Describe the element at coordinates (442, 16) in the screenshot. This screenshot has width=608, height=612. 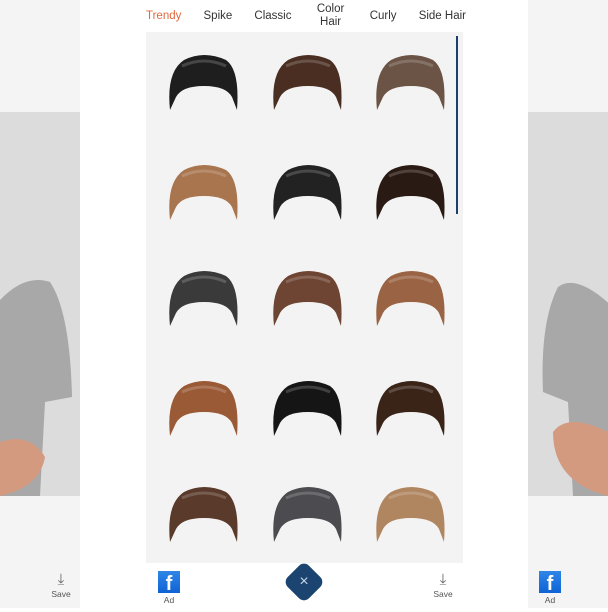
I see `tab-side-hair: Side Hair` at that location.